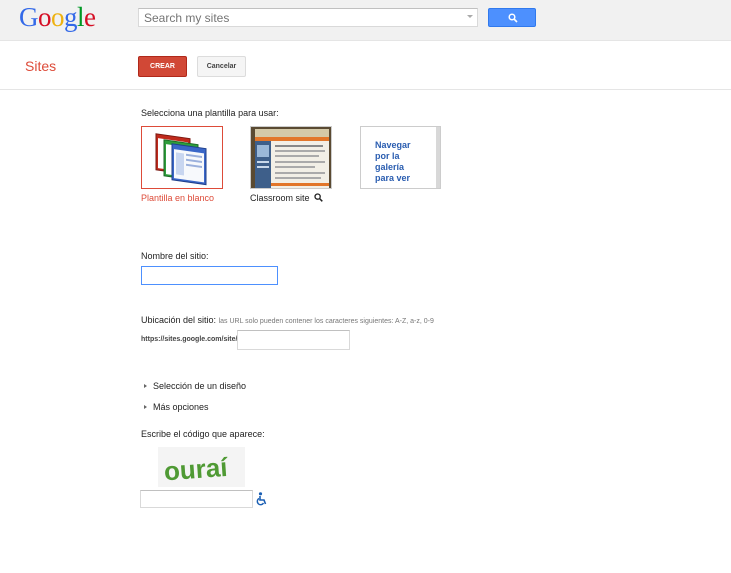 The height and width of the screenshot is (573, 731). I want to click on more-options-label: Más opciones, so click(181, 407).